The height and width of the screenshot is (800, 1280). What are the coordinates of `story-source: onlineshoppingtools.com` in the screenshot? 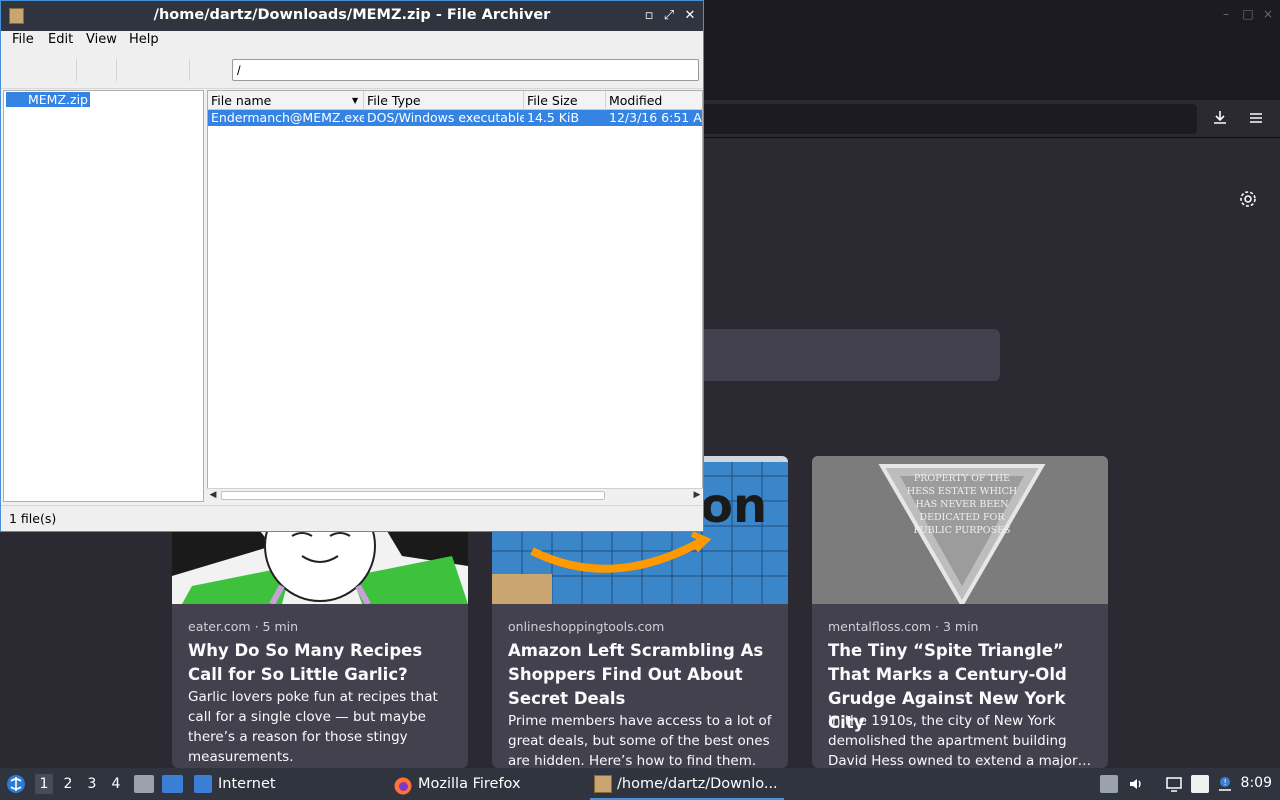 It's located at (586, 626).